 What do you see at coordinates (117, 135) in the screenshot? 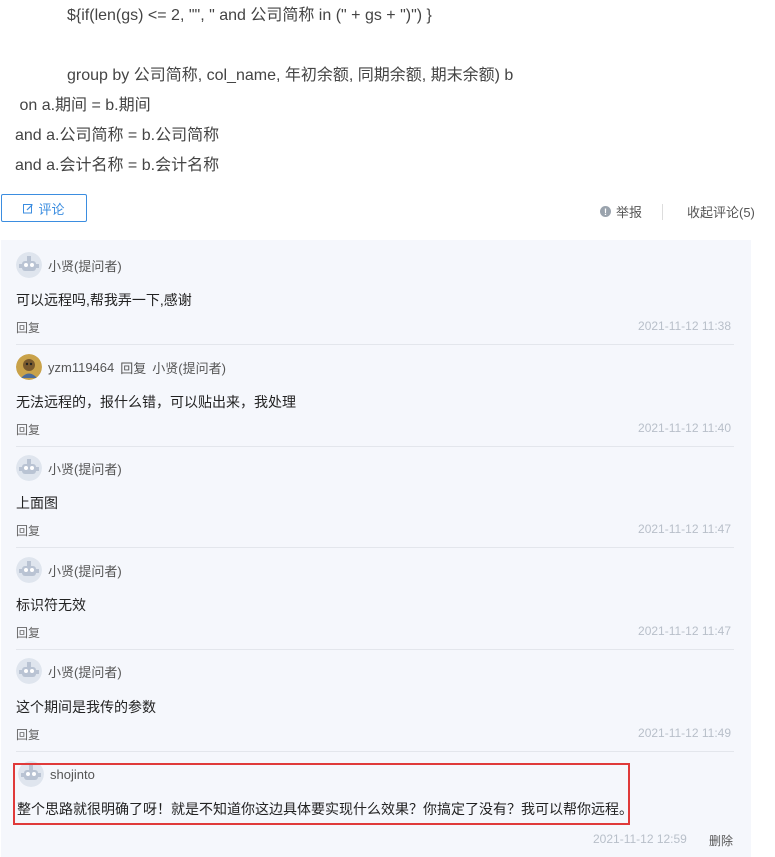
I see `code-line: and a.公司简称 = b.公司简称` at bounding box center [117, 135].